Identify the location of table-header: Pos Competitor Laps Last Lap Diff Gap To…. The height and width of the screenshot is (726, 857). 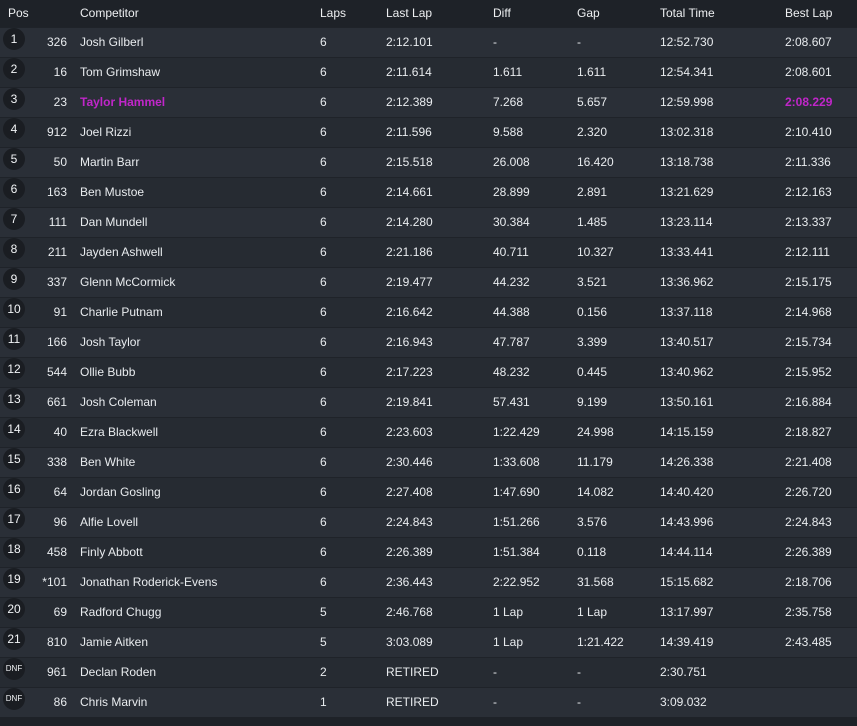
(428, 13).